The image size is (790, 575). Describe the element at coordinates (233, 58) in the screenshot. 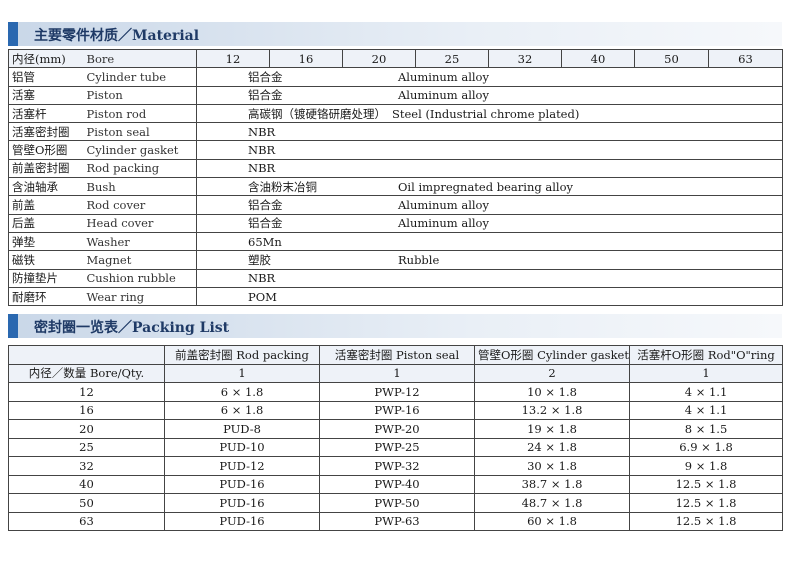

I see `bore-size: 12` at that location.